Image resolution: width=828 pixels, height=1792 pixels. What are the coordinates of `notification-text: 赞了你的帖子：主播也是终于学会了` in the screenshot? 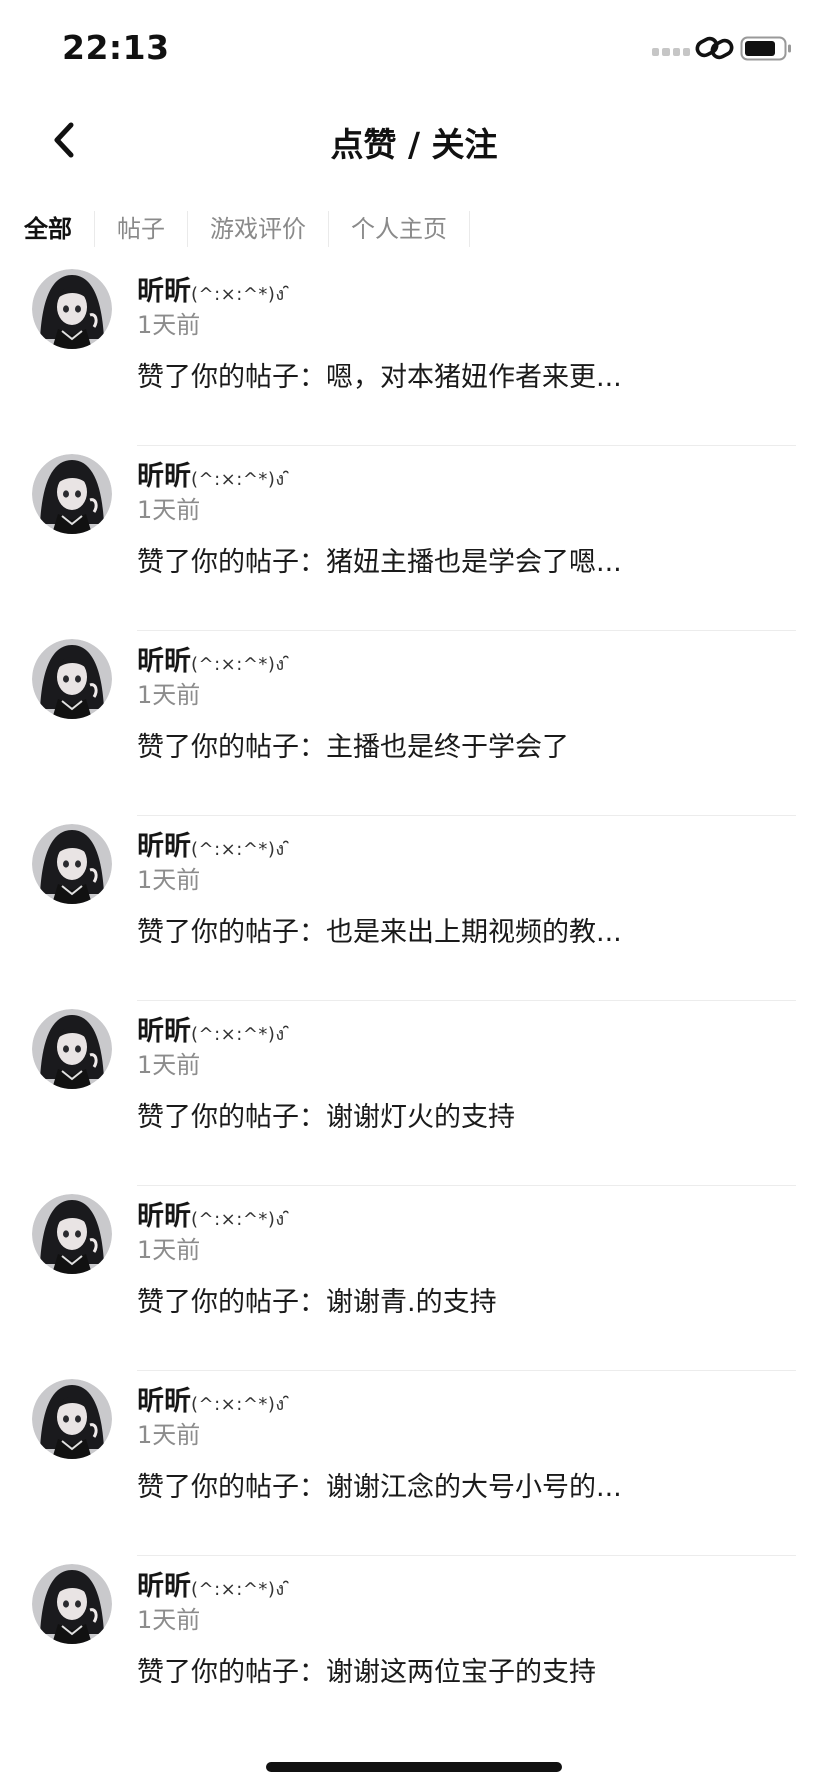 It's located at (353, 744).